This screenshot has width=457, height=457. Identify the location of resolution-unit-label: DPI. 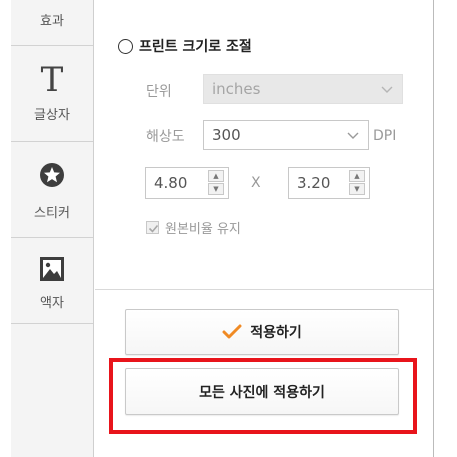
(385, 136).